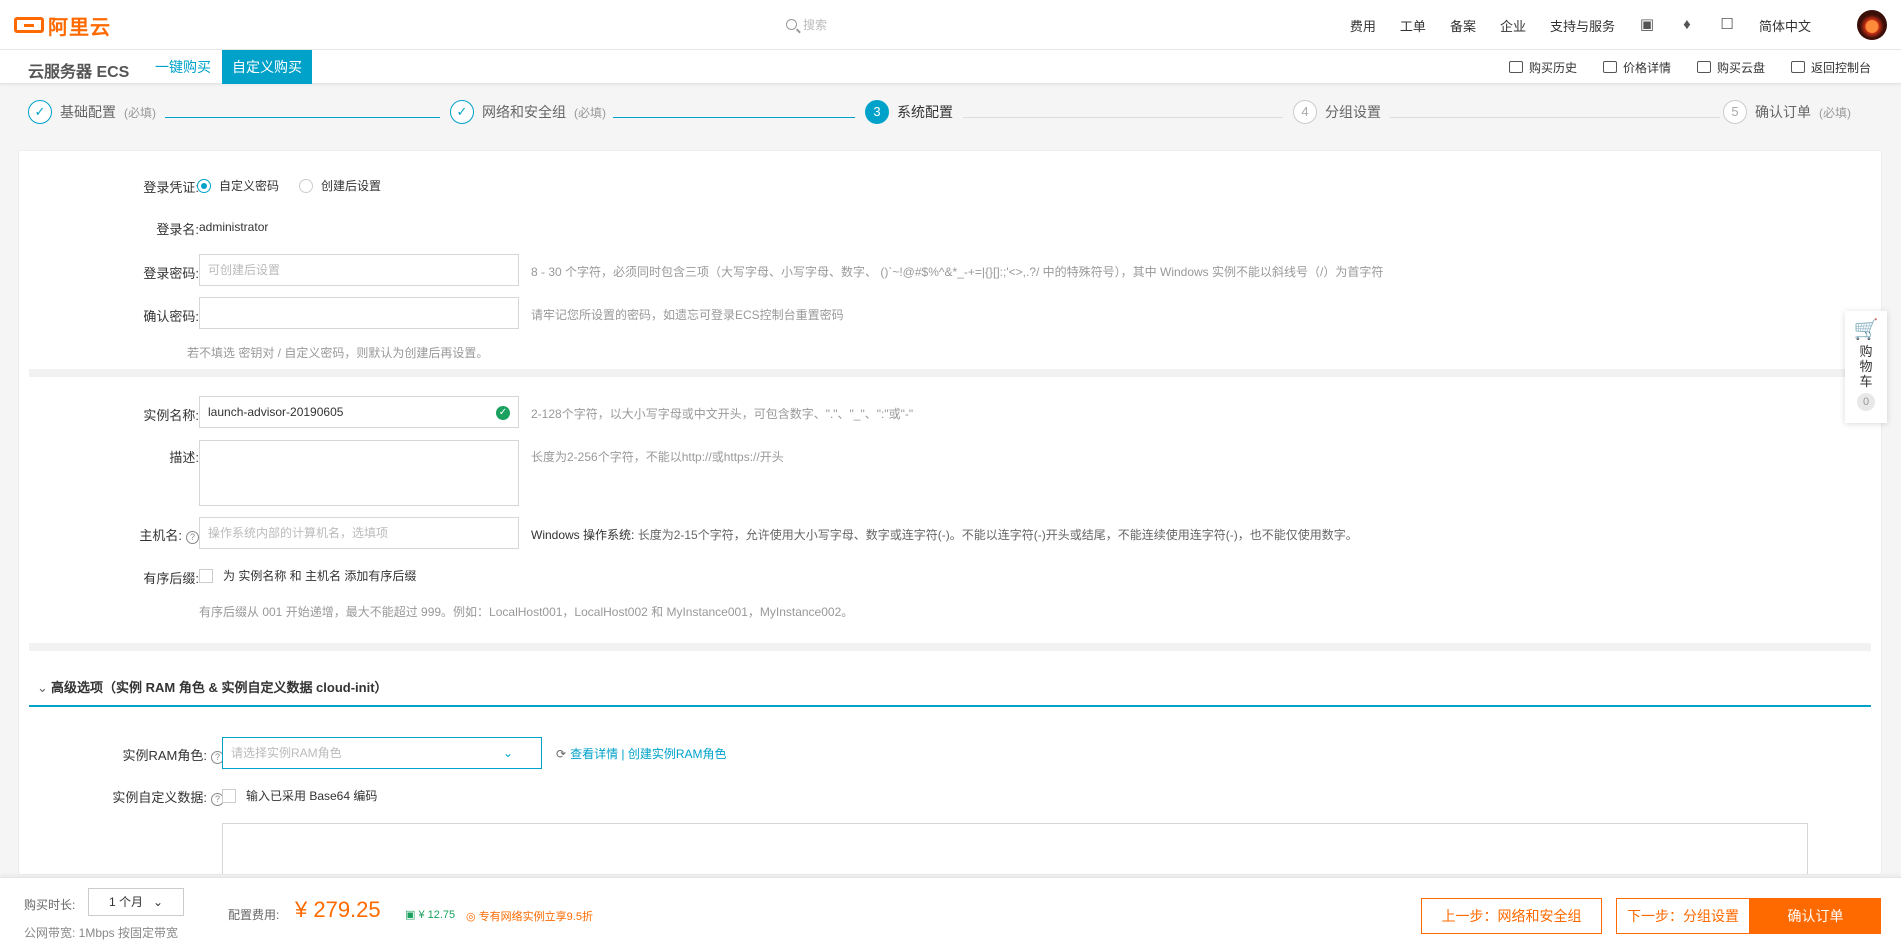  Describe the element at coordinates (1683, 916) in the screenshot. I see `next-step-button: 下一步：分组设置` at that location.